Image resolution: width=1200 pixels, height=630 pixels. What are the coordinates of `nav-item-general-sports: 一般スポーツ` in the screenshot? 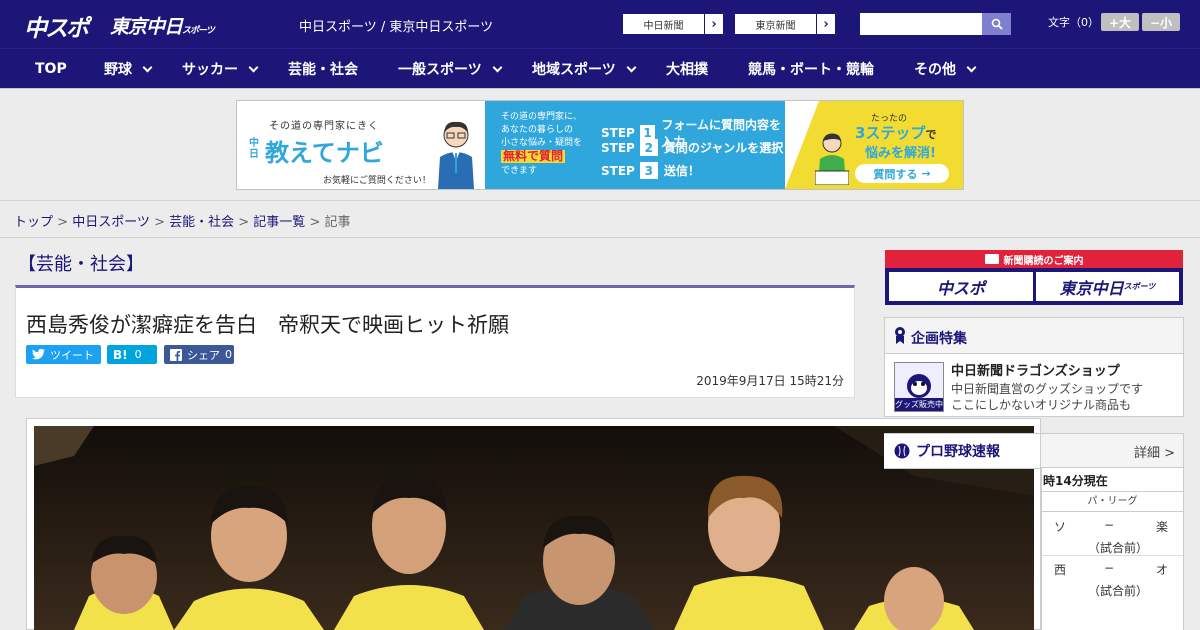 It's located at (450, 69).